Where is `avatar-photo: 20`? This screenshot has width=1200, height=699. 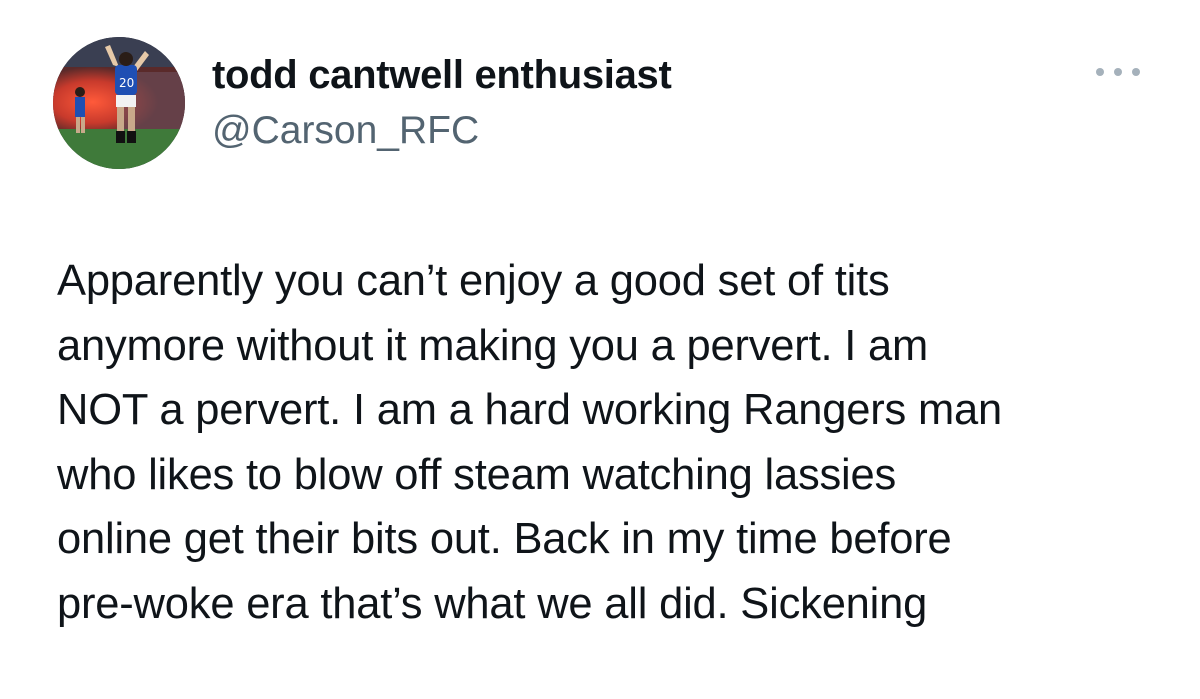 avatar-photo: 20 is located at coordinates (119, 103).